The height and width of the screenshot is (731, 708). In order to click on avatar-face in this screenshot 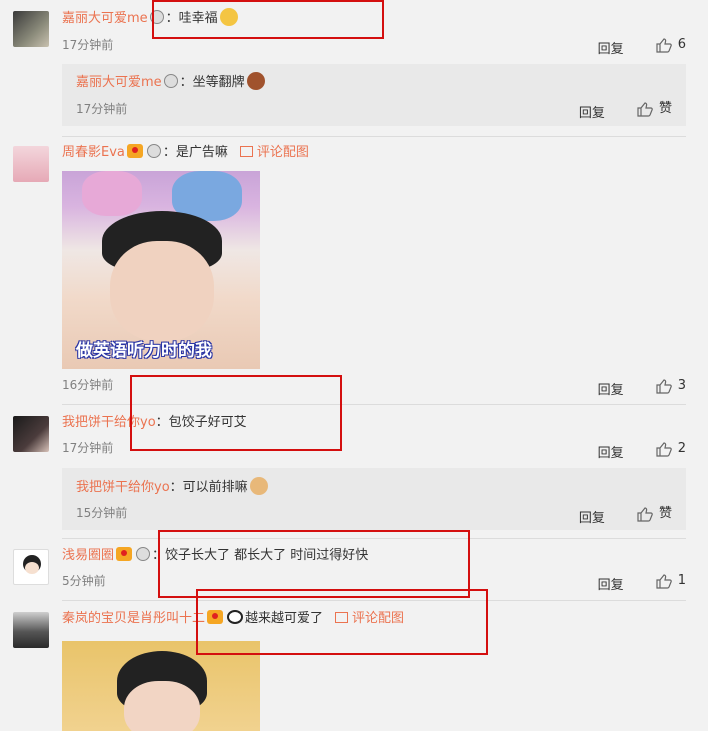, I will do `click(32, 568)`.